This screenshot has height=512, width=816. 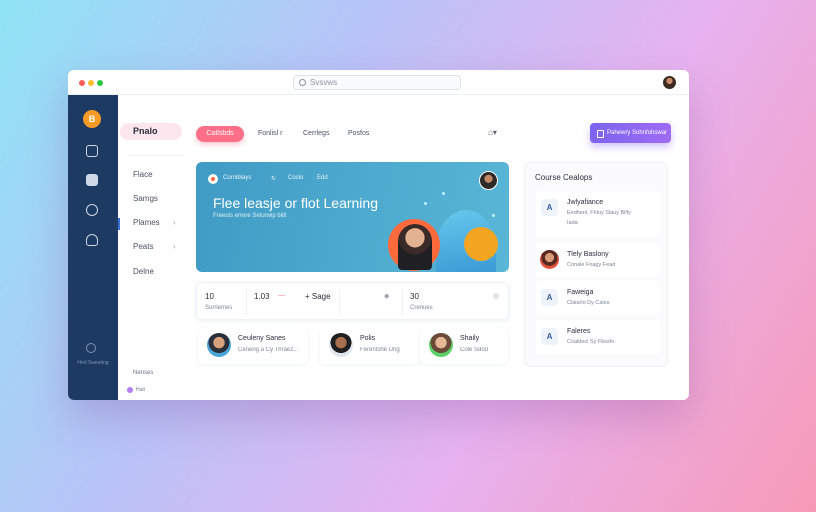 I want to click on course-name: Jwlyafiance, so click(x=585, y=202).